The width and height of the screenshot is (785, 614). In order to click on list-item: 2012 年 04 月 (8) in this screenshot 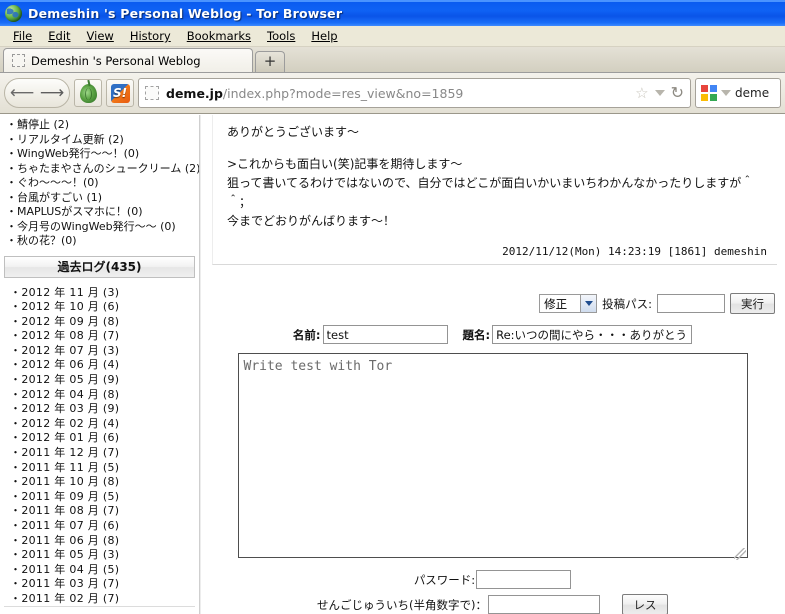, I will do `click(104, 395)`.